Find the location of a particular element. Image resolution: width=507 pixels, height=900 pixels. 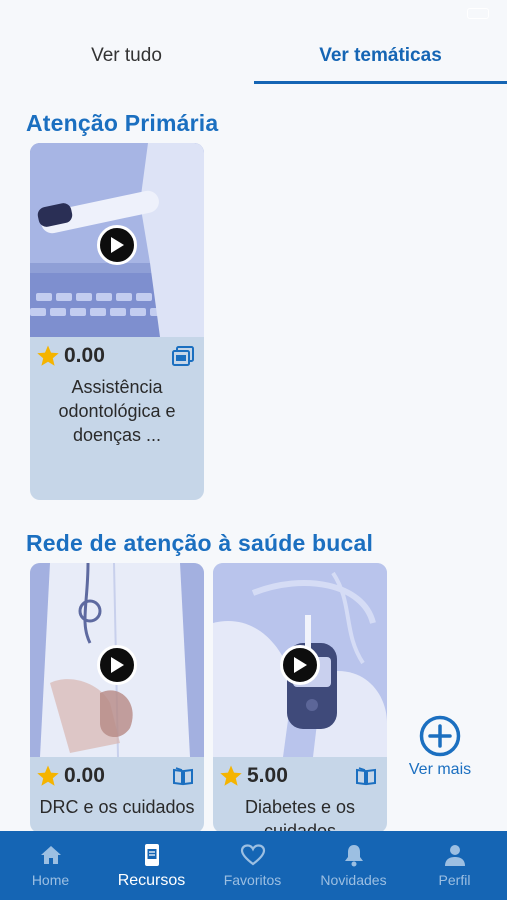

rating-row: 5.00 is located at coordinates (300, 776).